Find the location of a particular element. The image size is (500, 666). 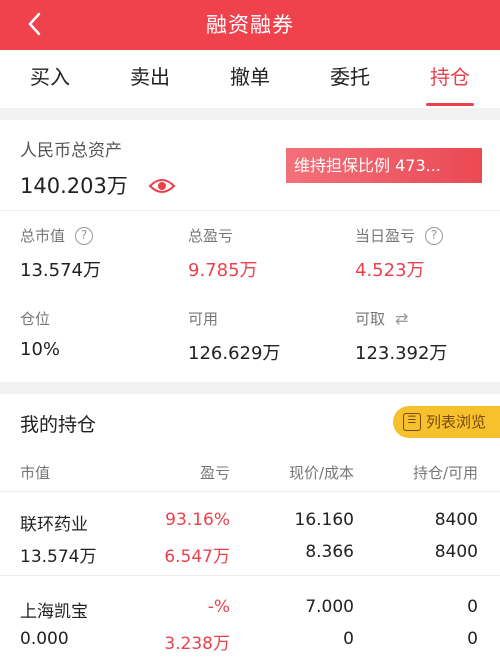

stock-name: 上海凯宝 is located at coordinates (54, 612).